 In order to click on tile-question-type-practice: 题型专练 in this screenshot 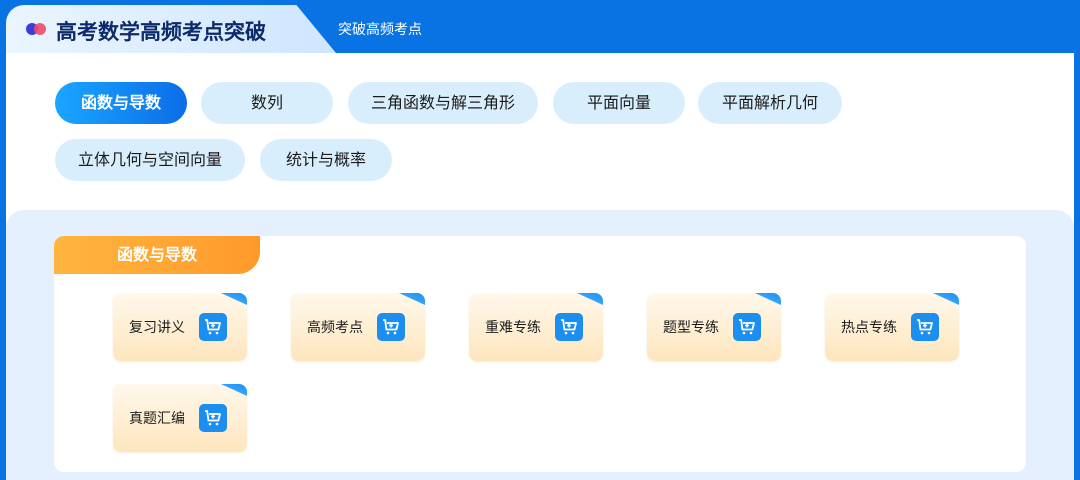, I will do `click(714, 327)`.